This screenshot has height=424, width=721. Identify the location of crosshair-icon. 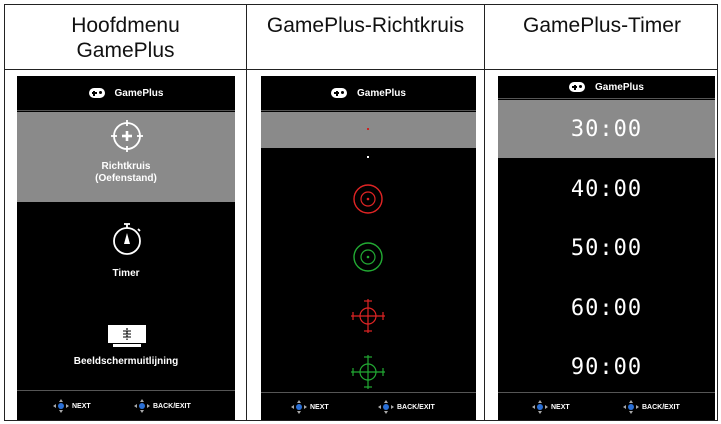
(127, 136).